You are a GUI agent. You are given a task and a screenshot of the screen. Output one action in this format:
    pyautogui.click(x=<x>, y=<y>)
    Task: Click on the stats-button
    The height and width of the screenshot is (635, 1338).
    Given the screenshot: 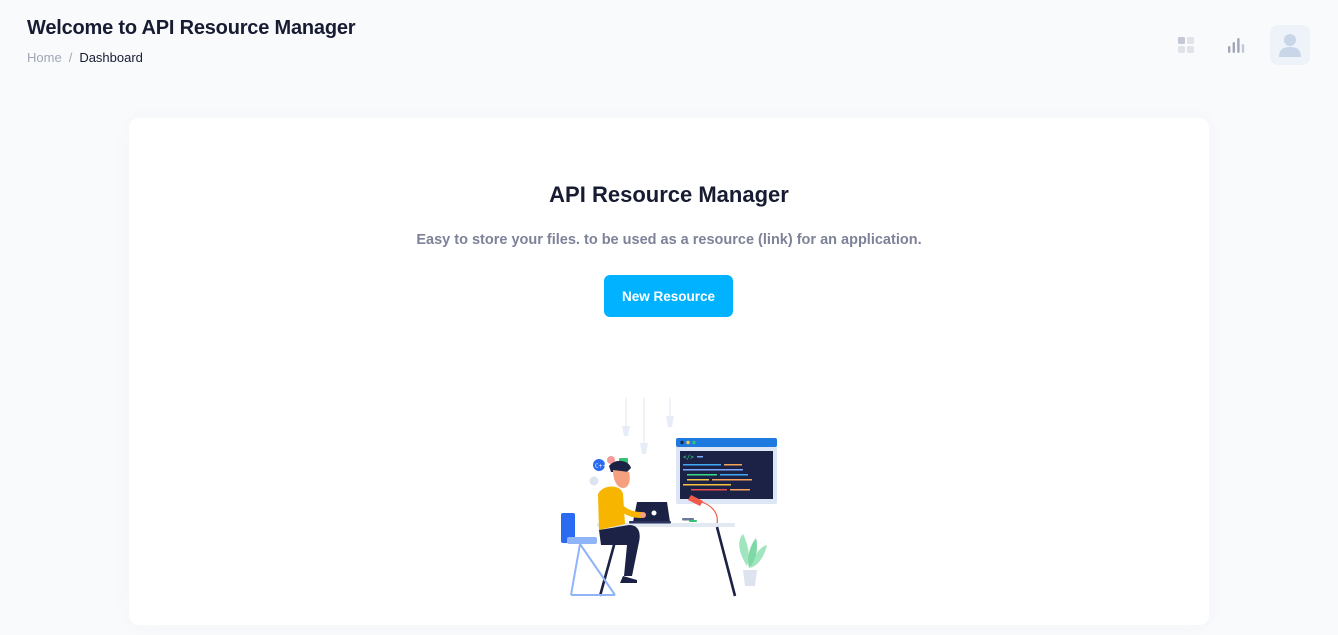 What is the action you would take?
    pyautogui.click(x=1236, y=45)
    